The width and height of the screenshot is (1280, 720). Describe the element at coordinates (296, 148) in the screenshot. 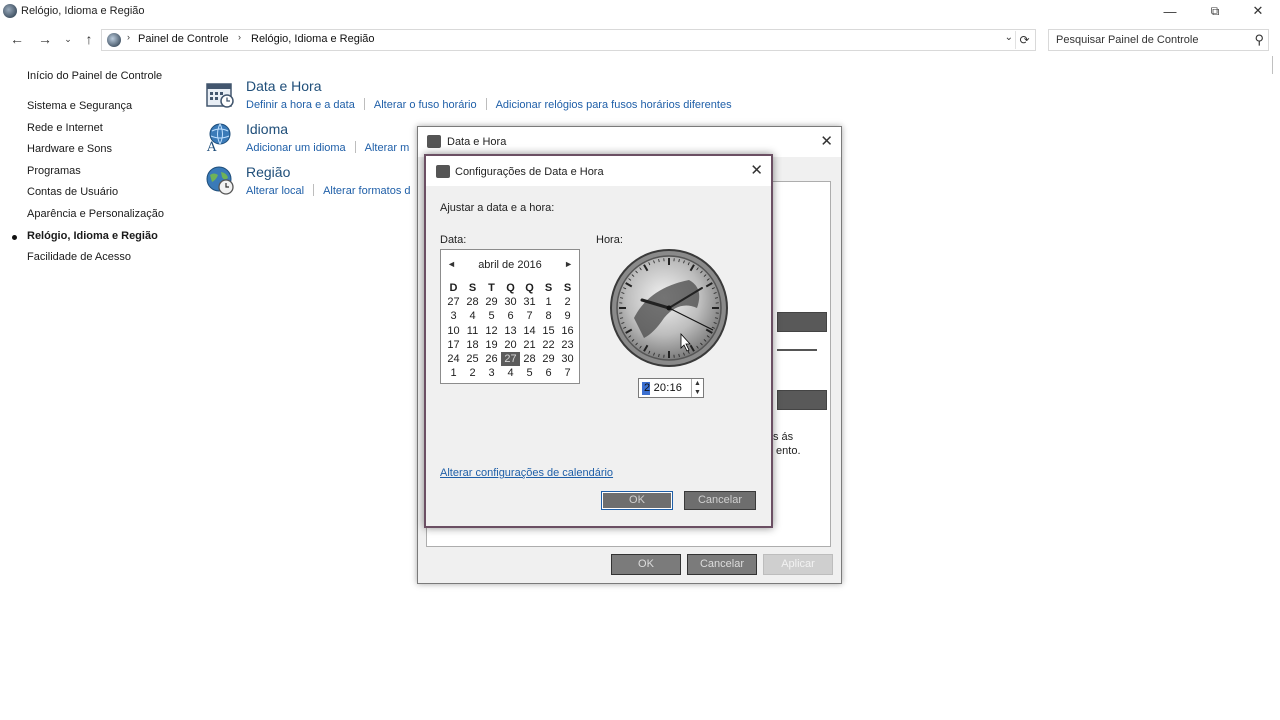

I see `add-language-link: Adicionar um idioma` at that location.